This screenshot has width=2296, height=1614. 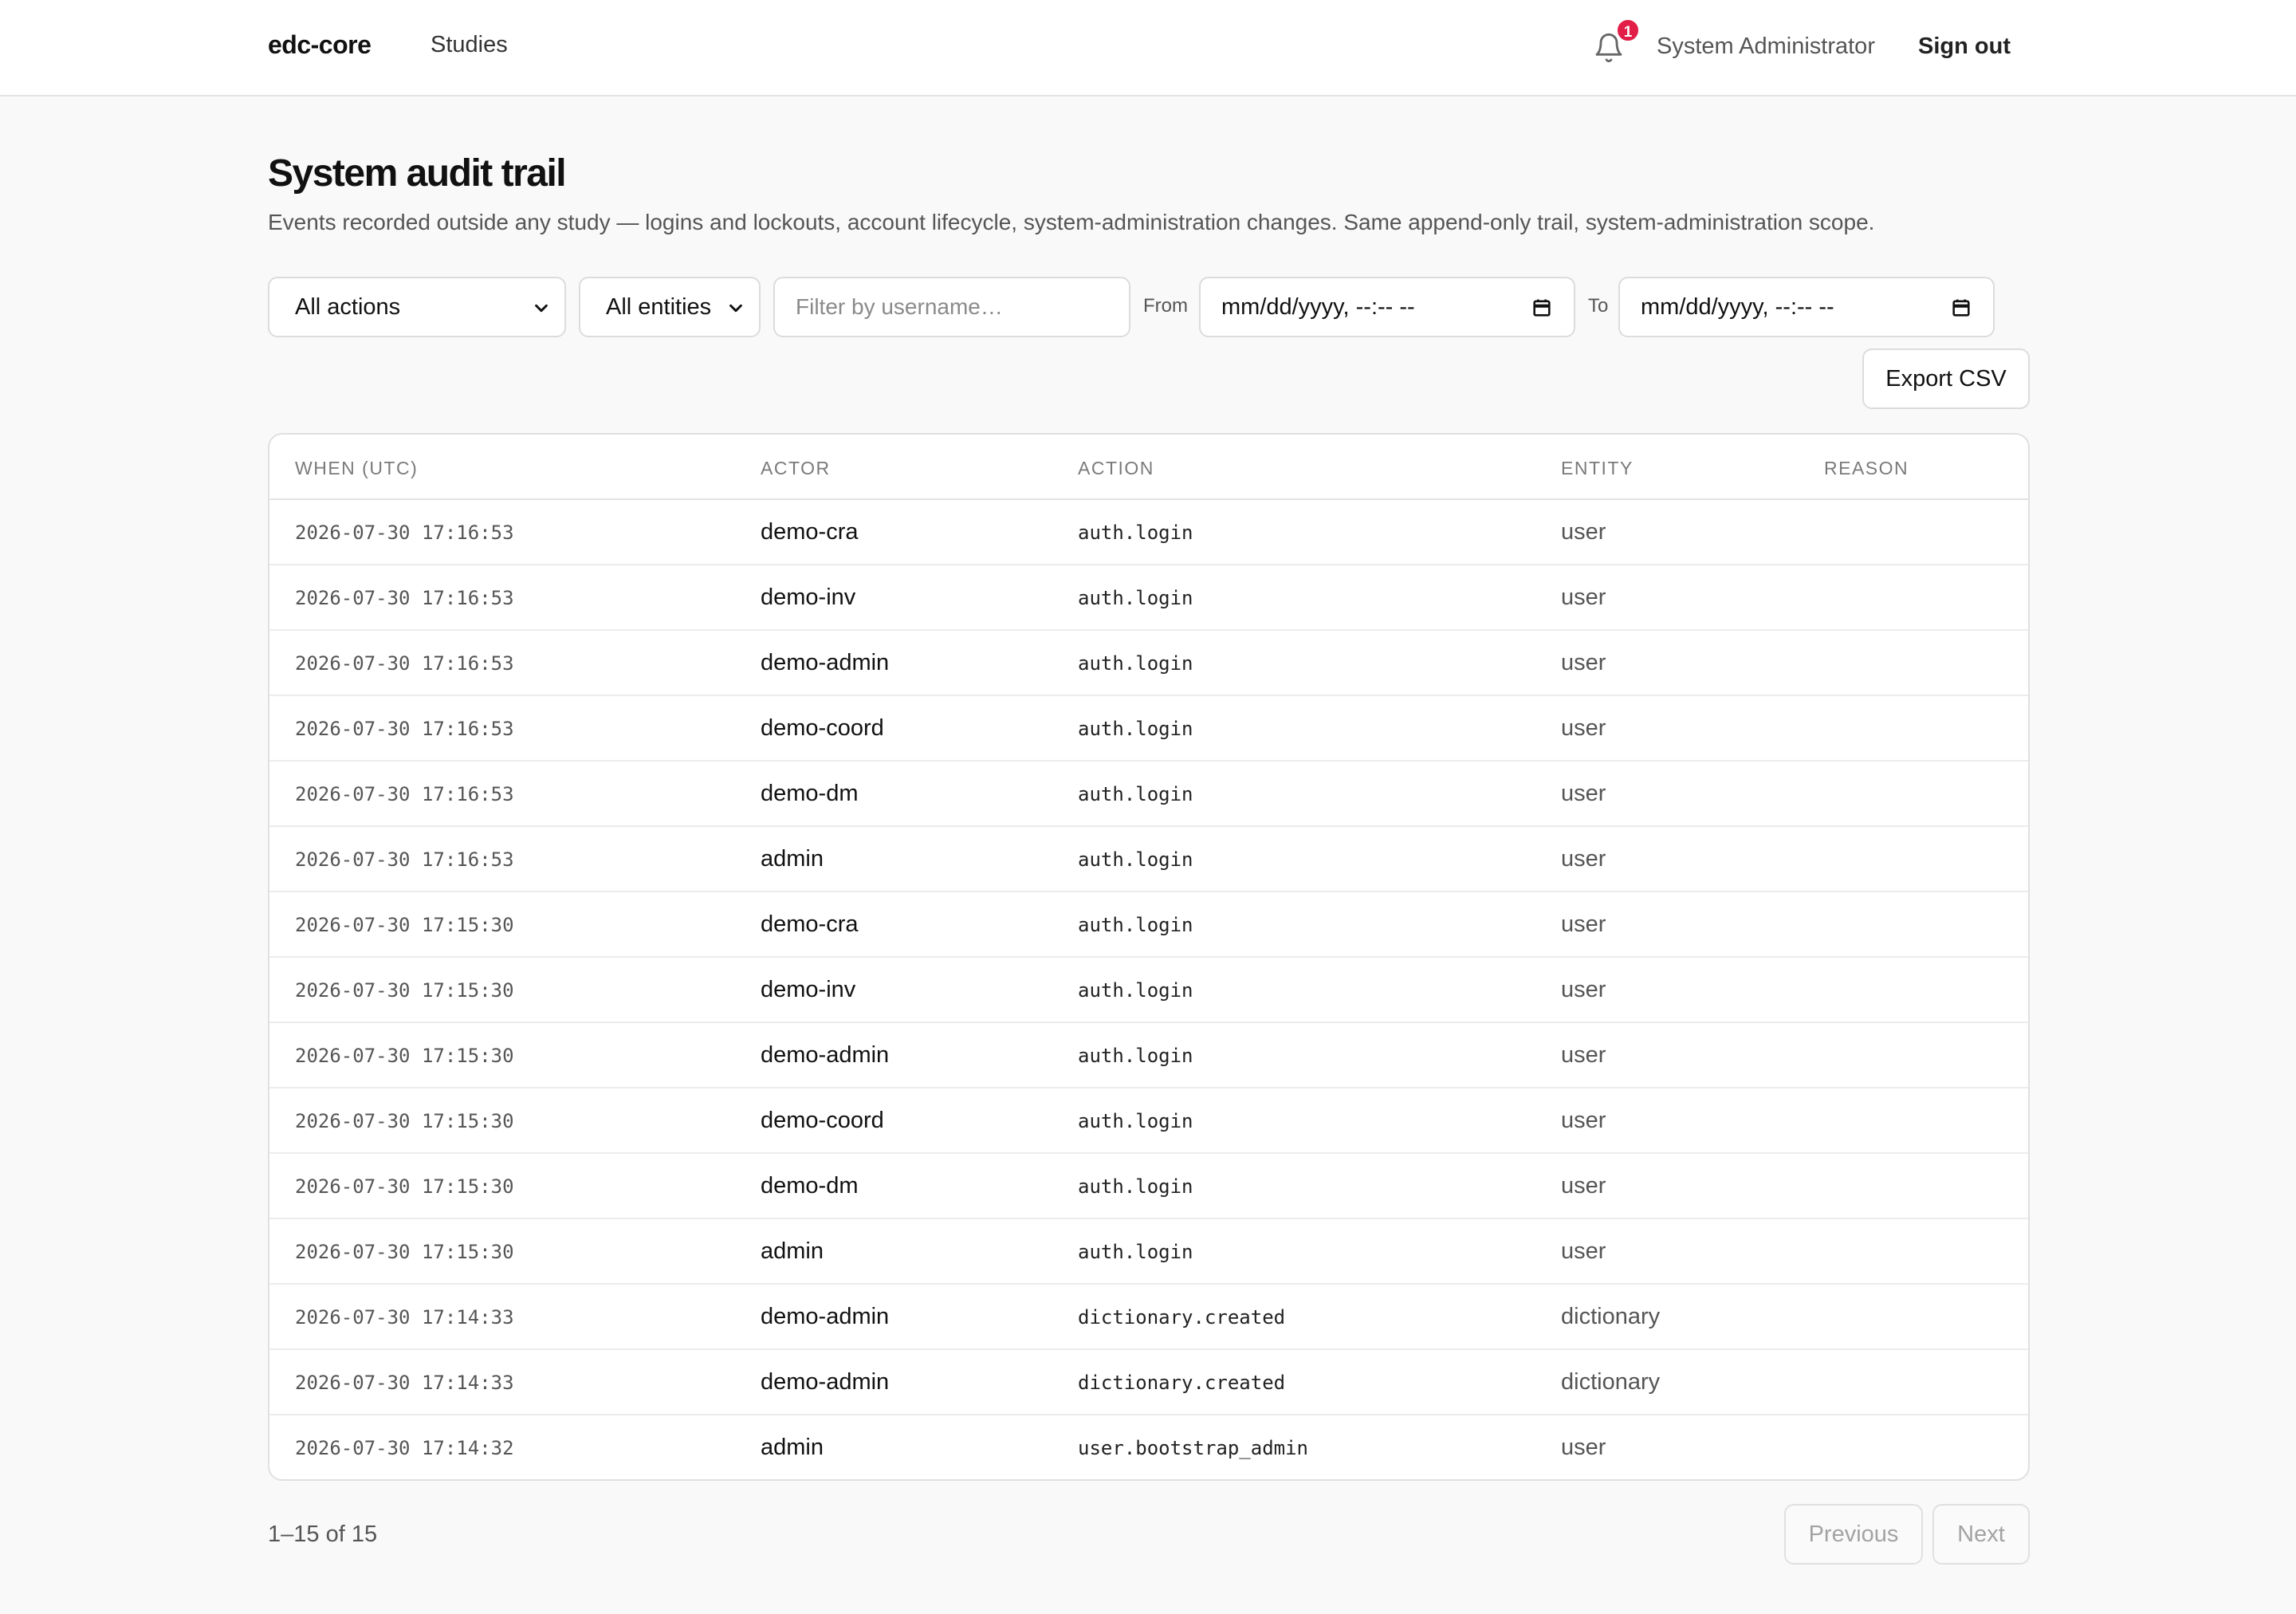 I want to click on cell-when: 2026-07-30 17:14:32, so click(x=404, y=1448).